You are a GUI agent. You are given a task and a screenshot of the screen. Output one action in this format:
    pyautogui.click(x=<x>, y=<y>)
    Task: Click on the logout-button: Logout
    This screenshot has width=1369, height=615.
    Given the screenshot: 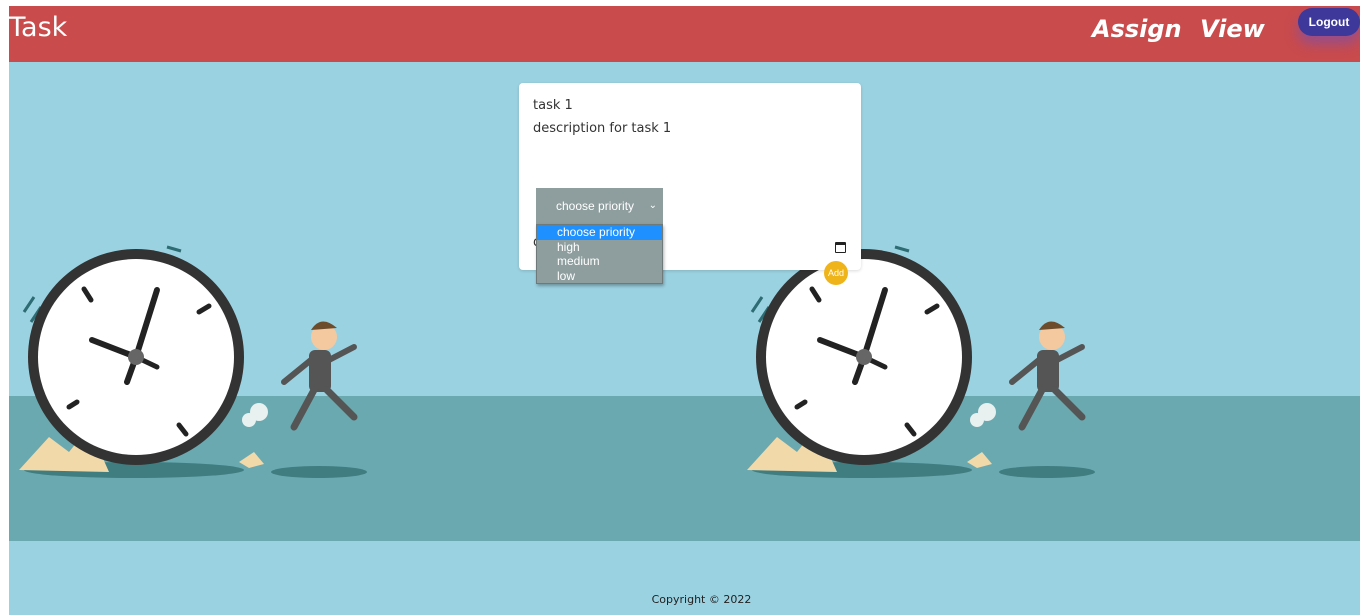 What is the action you would take?
    pyautogui.click(x=1329, y=22)
    